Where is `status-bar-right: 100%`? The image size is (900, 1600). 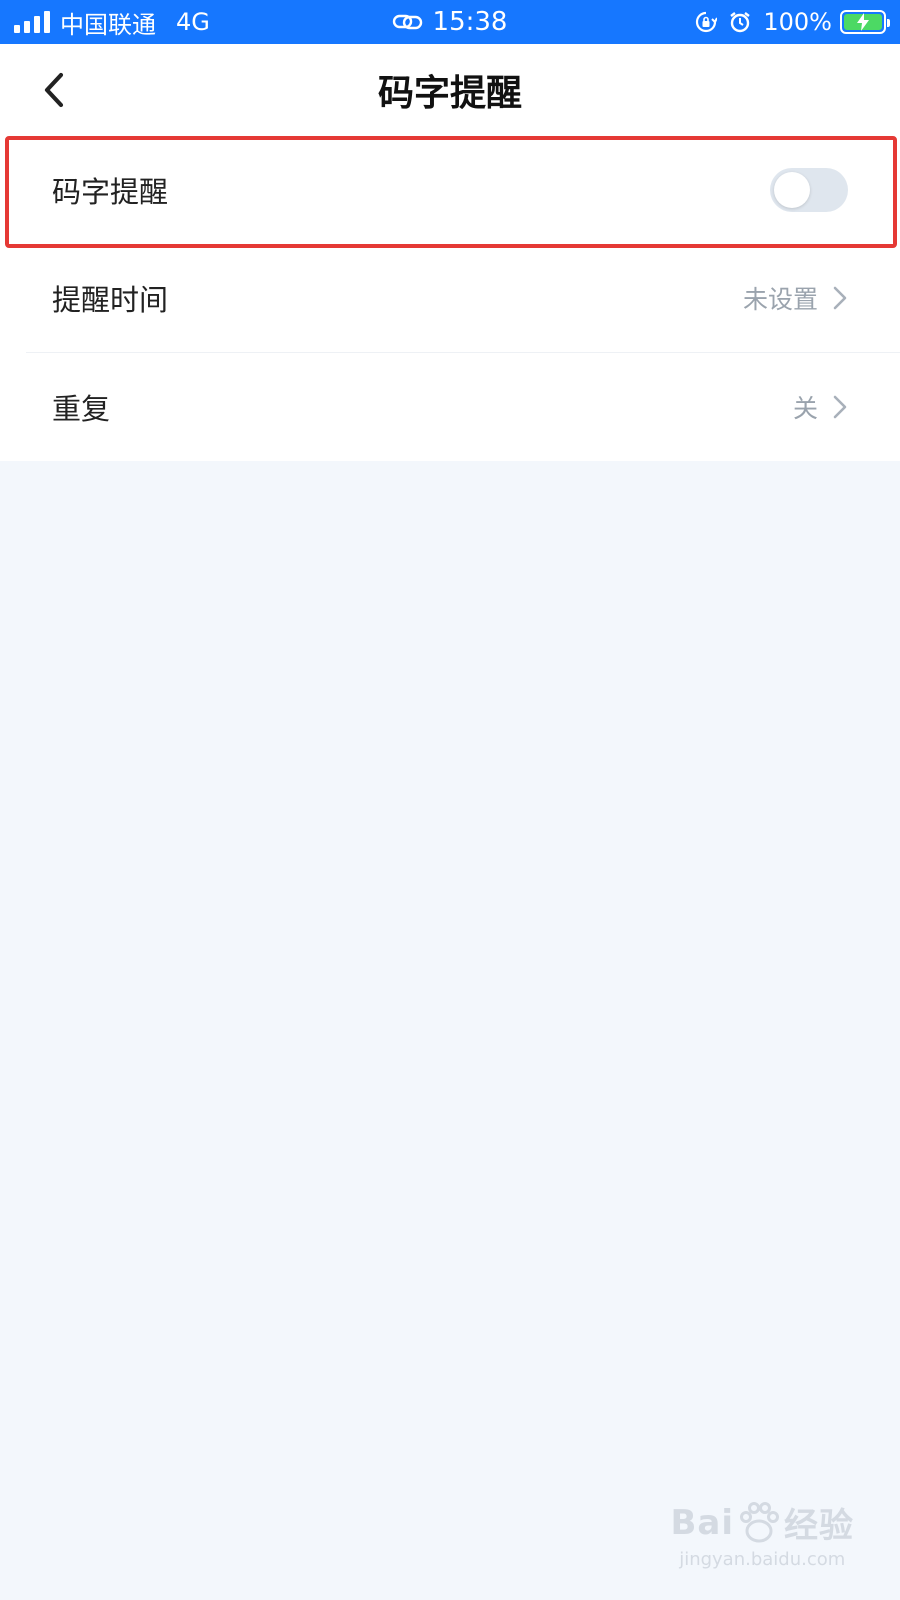
status-bar-right: 100% is located at coordinates (792, 22).